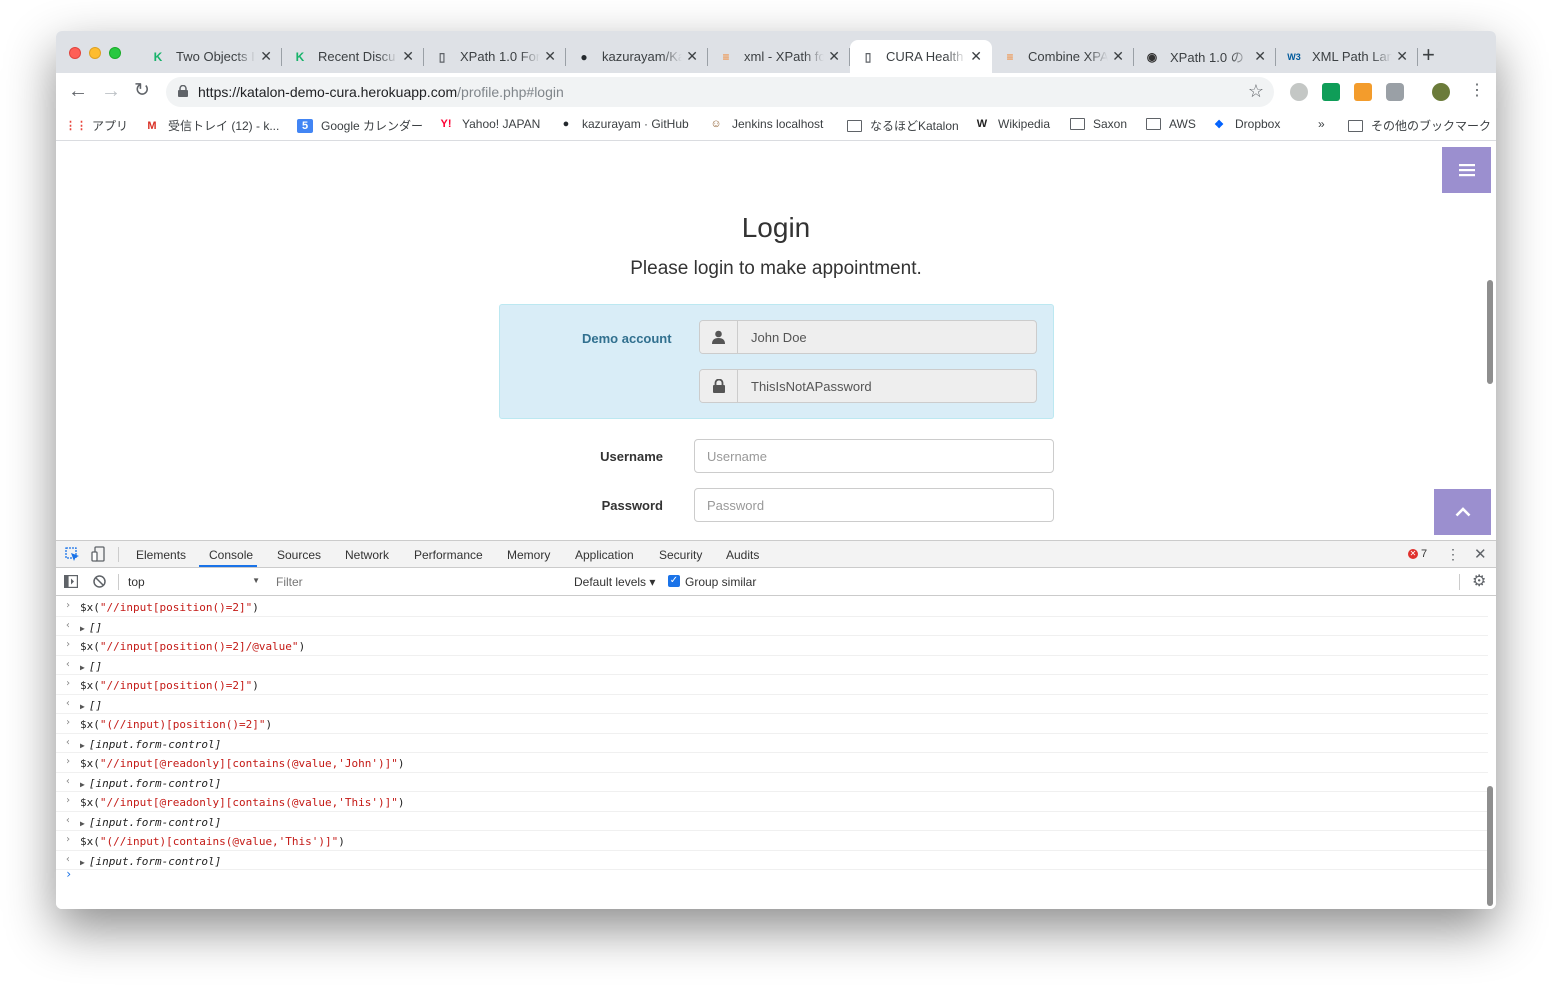 The height and width of the screenshot is (989, 1552). Describe the element at coordinates (1490, 846) in the screenshot. I see `console-scrollbar` at that location.